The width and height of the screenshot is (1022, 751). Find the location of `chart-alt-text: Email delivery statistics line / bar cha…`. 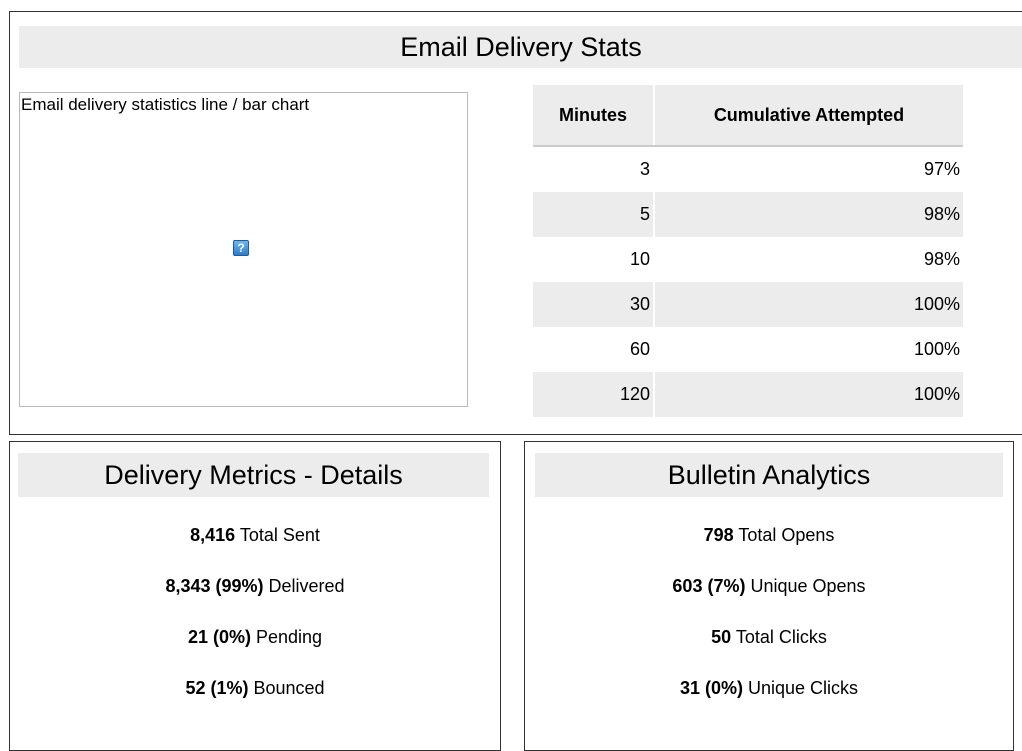

chart-alt-text: Email delivery statistics line / bar cha… is located at coordinates (165, 104).